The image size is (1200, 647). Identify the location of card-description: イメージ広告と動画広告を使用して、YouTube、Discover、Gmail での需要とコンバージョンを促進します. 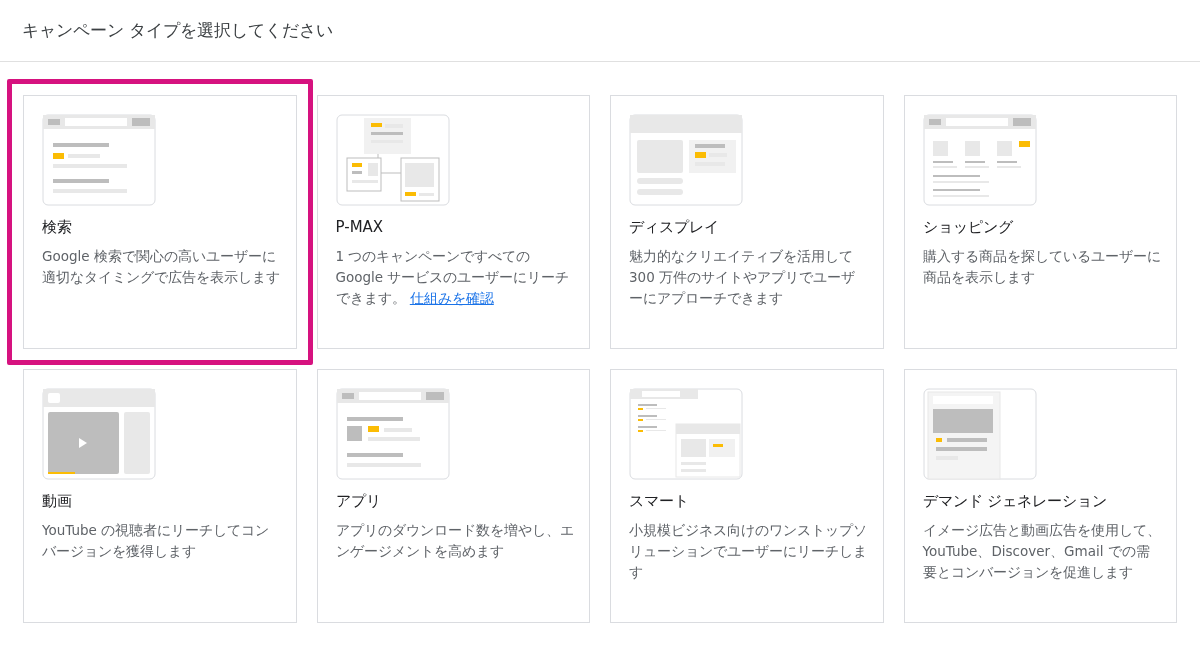
(1042, 551).